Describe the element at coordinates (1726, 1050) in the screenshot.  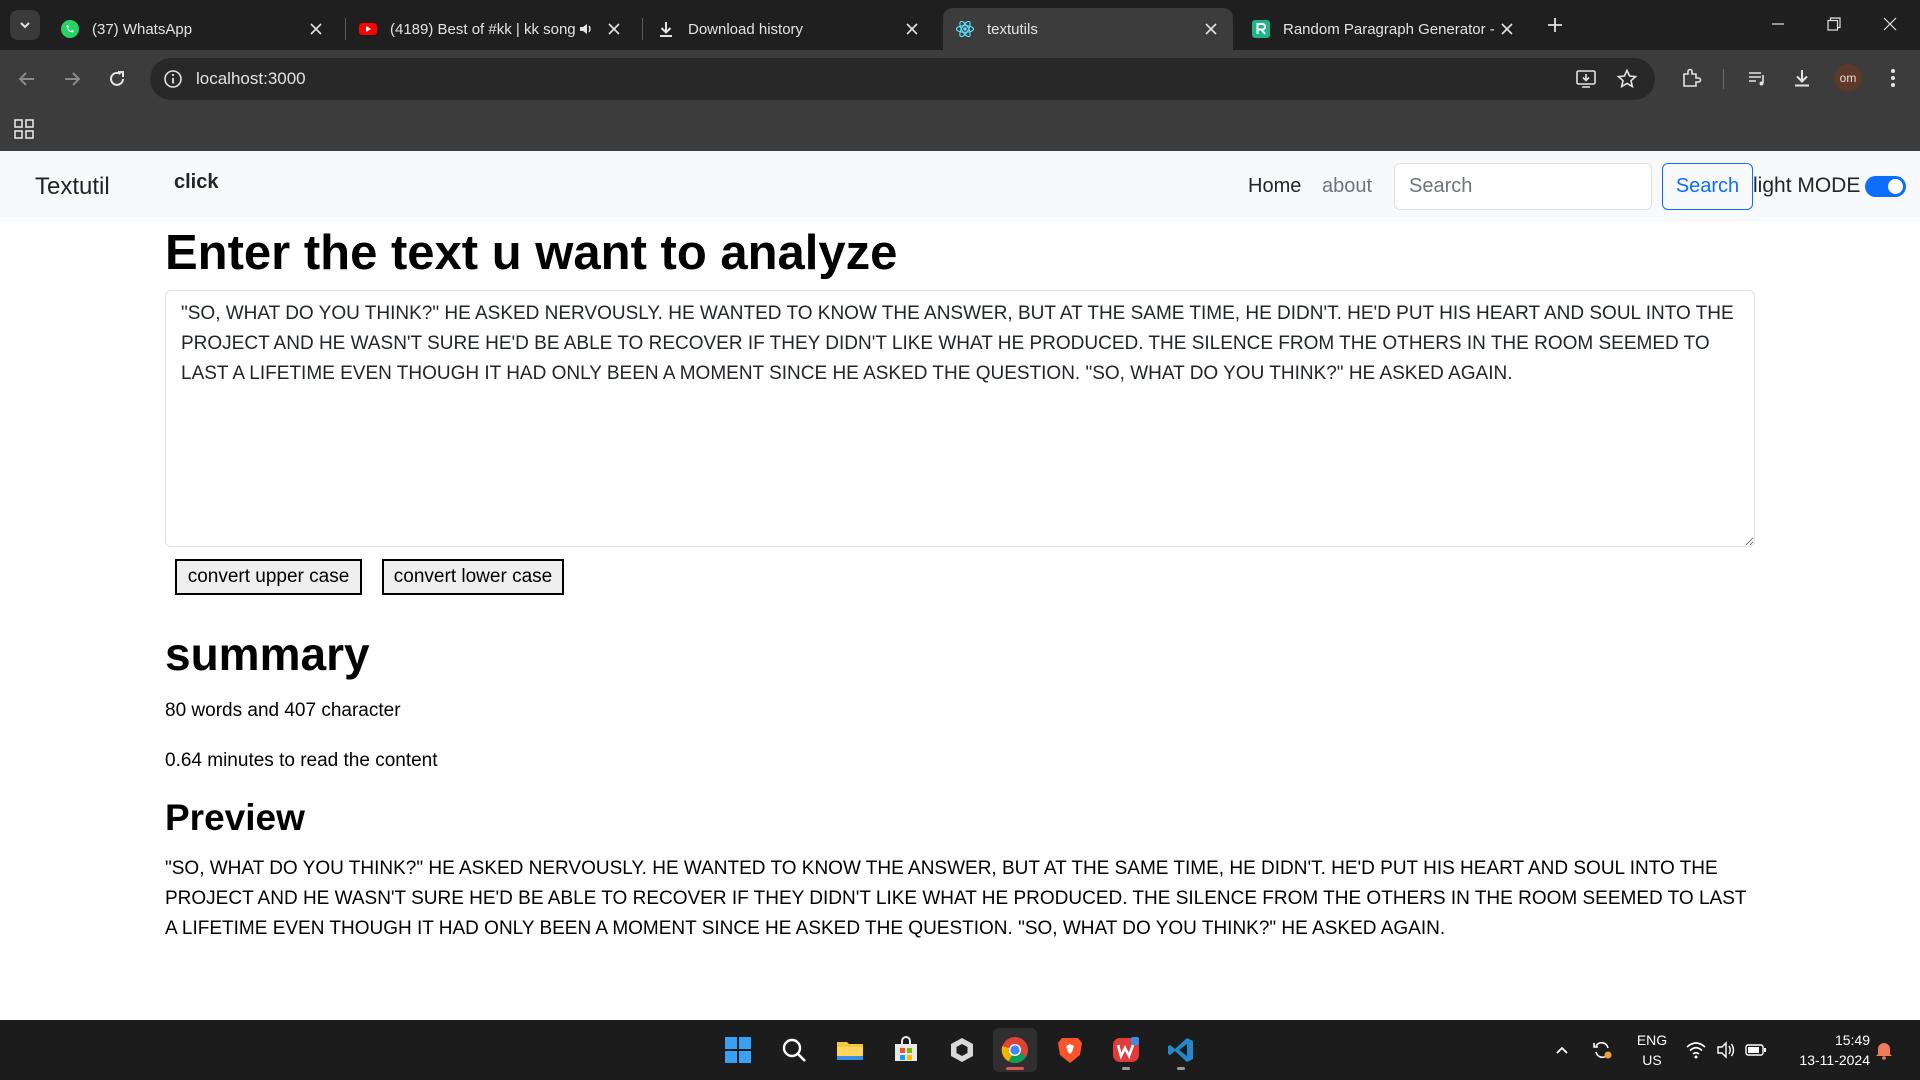
I see `volume-icon` at that location.